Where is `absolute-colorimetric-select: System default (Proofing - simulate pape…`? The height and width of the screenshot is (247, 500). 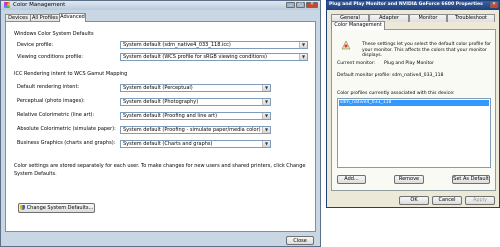 absolute-colorimetric-select: System default (Proofing - simulate pape… is located at coordinates (195, 130).